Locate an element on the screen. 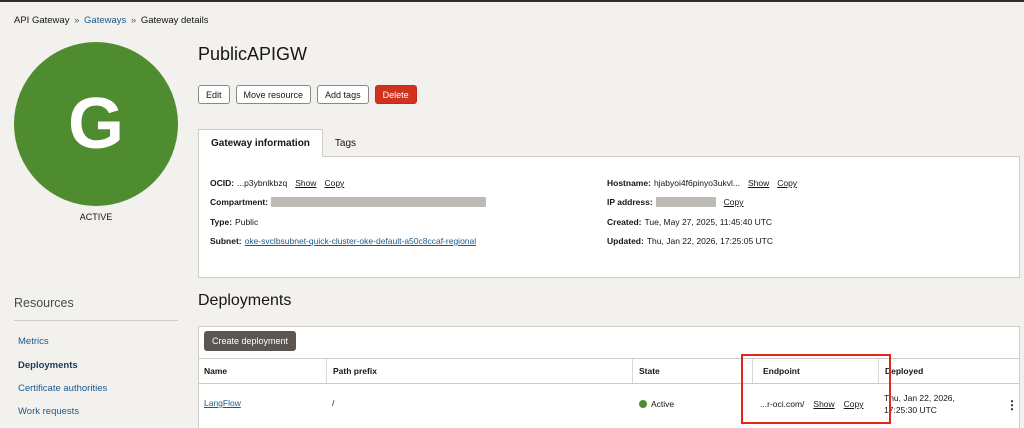 This screenshot has height=428, width=1024. gateway-avatar: G is located at coordinates (96, 124).